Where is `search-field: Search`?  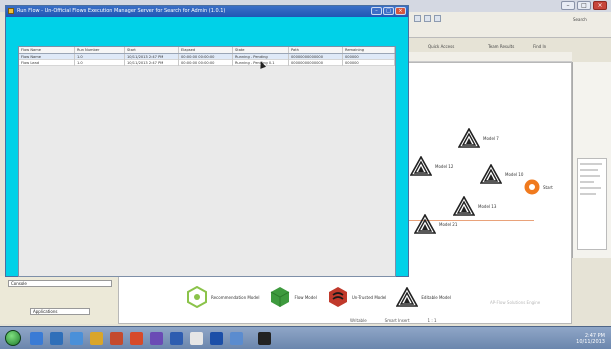 search-field: Search is located at coordinates (580, 19).